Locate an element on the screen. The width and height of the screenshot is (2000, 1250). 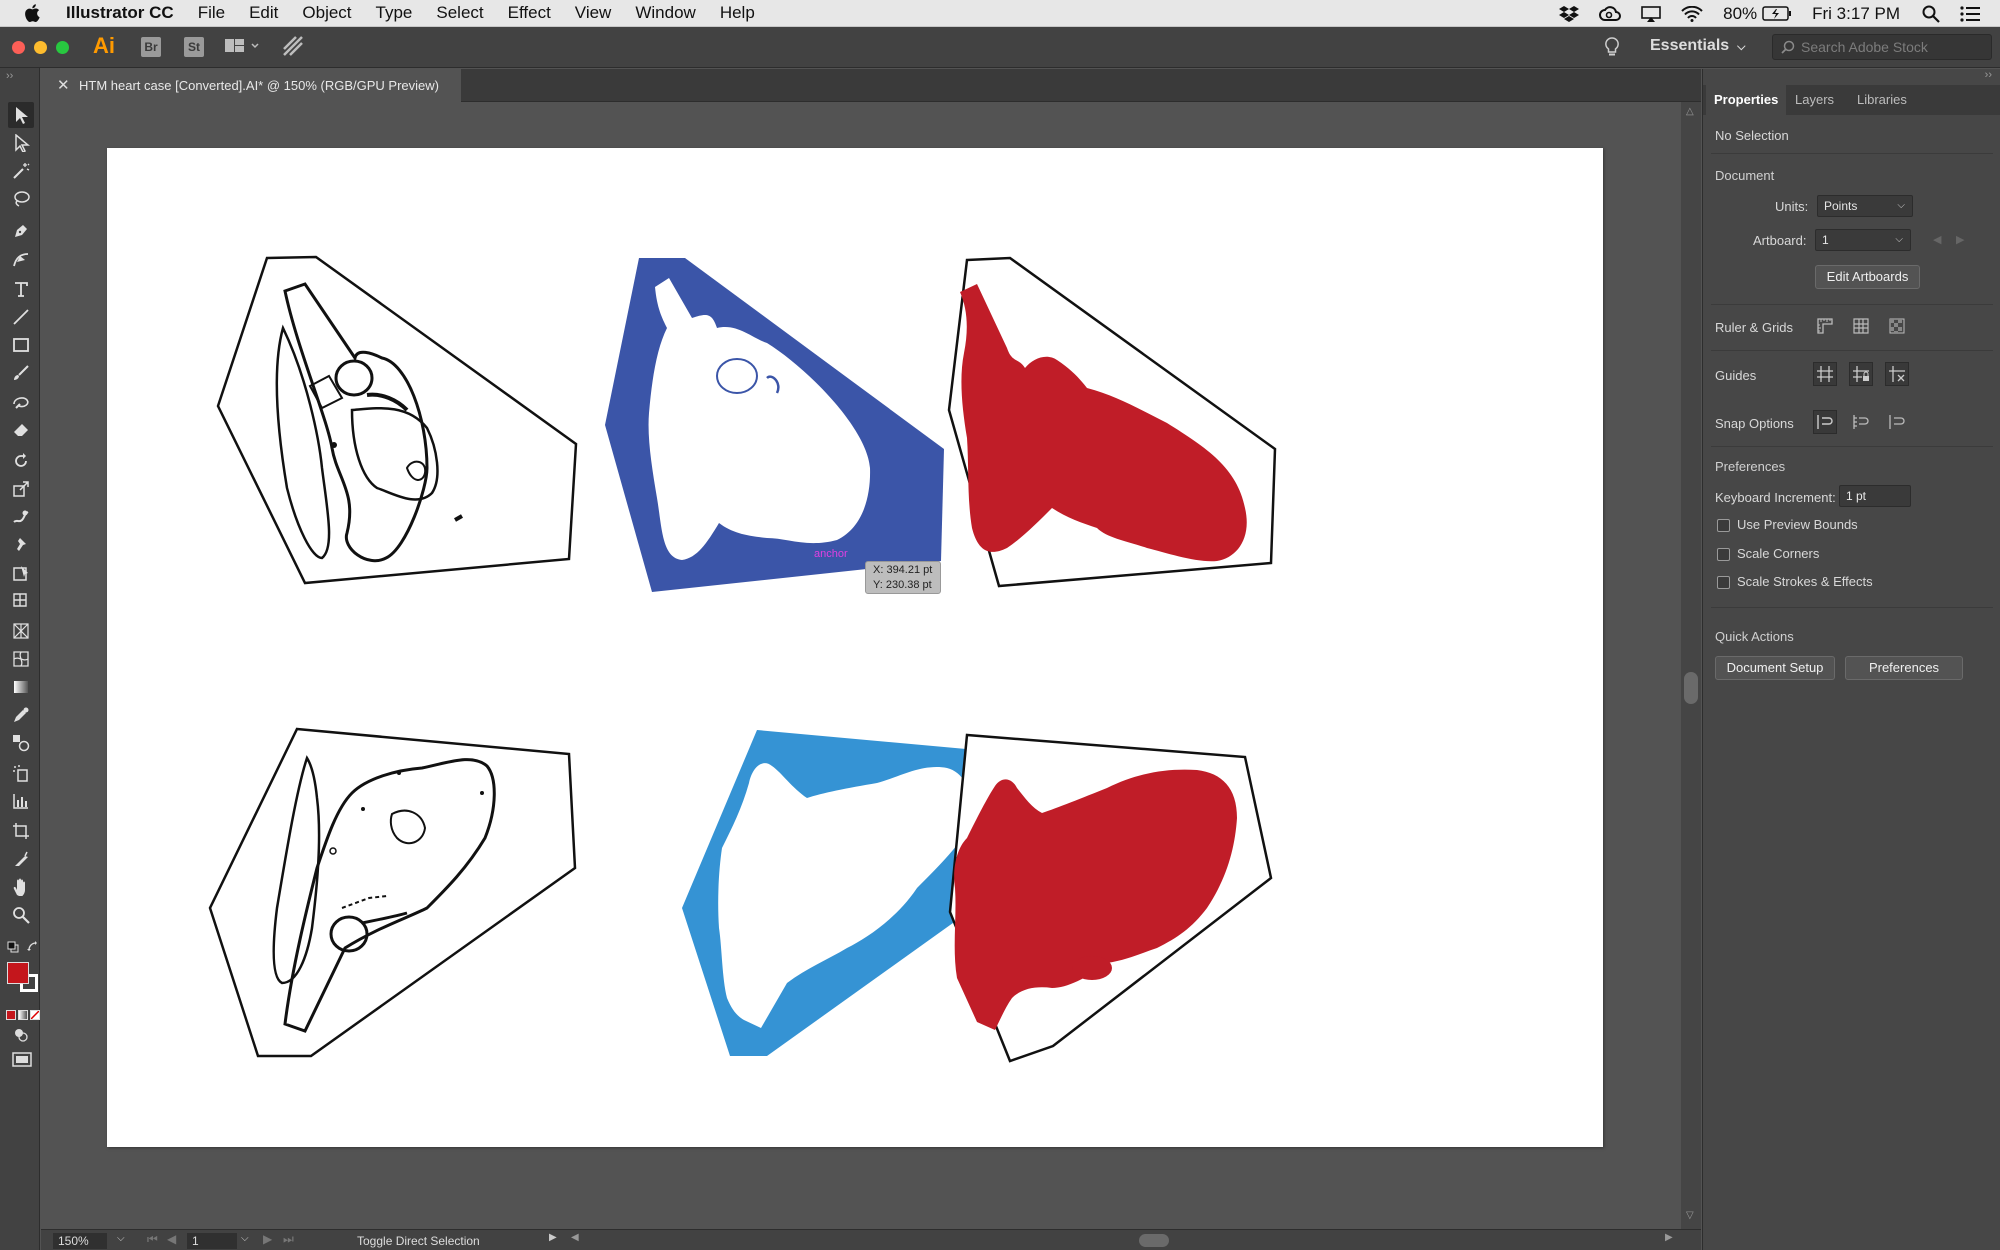
direct-selection-tool is located at coordinates (21, 143).